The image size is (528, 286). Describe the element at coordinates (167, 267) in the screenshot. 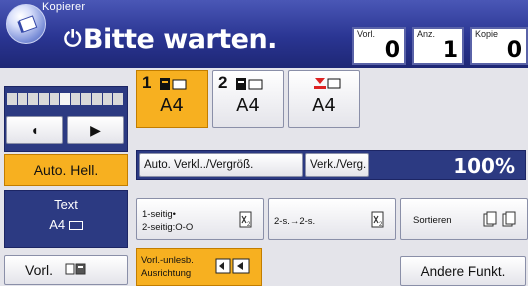

I see `orientation-label: Vorl.-unlesb. Ausrichtung` at that location.